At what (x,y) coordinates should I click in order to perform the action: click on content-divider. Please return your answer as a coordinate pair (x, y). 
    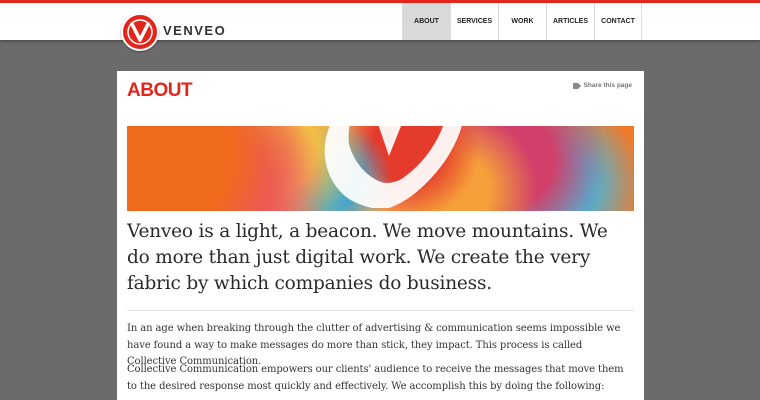
    Looking at the image, I should click on (380, 310).